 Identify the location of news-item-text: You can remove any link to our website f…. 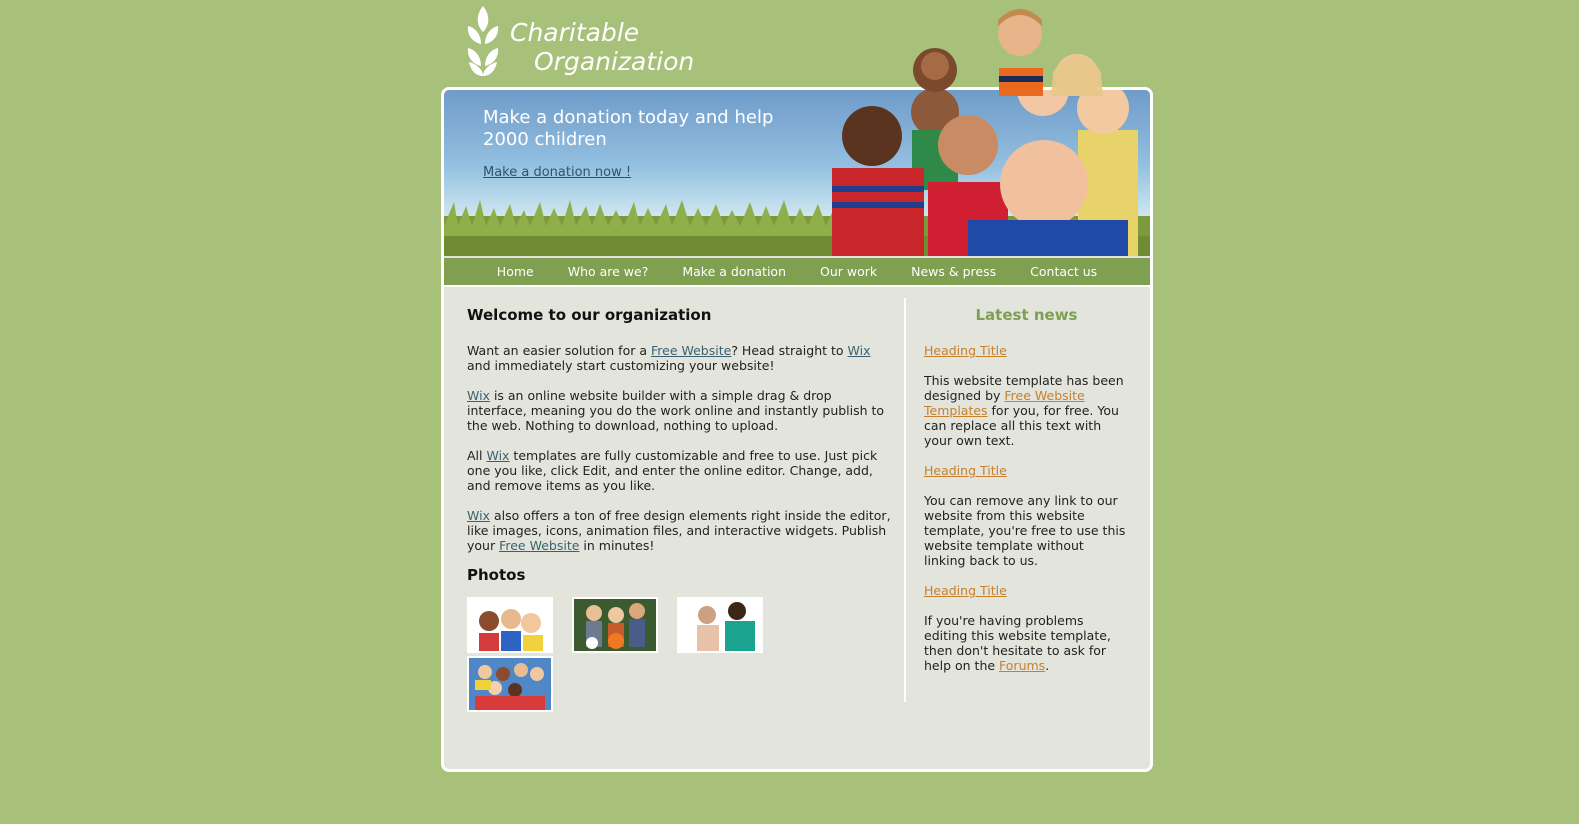
(1025, 530).